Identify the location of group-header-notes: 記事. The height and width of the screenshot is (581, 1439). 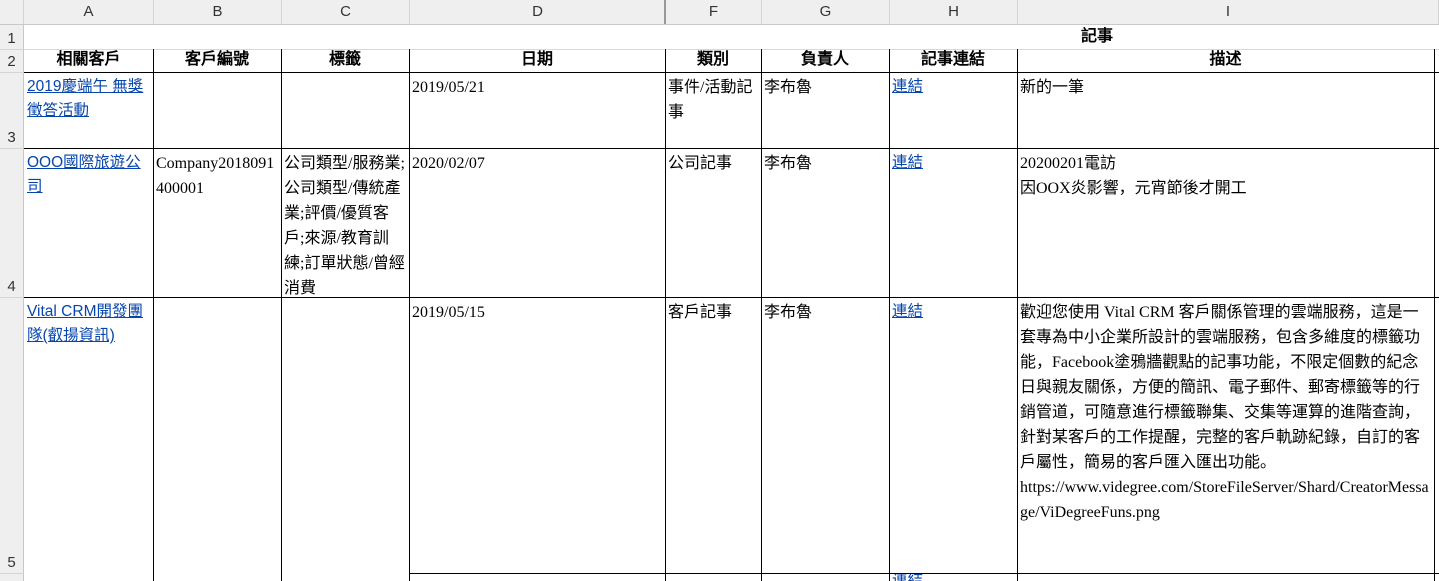
(1096, 36).